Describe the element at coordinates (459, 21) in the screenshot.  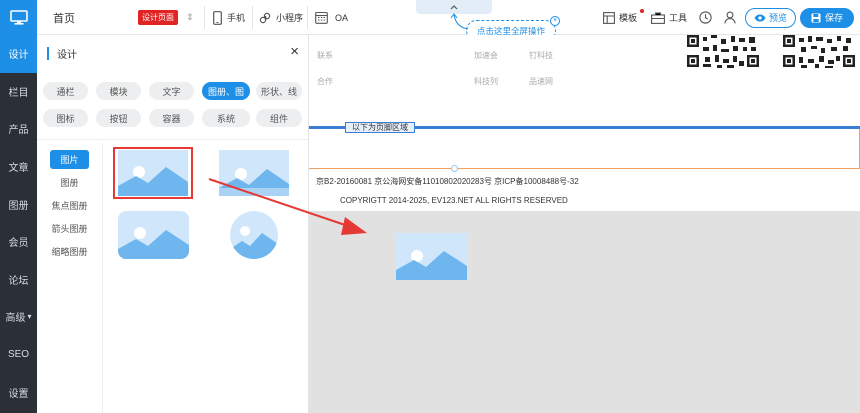
I see `tip-arrow` at that location.